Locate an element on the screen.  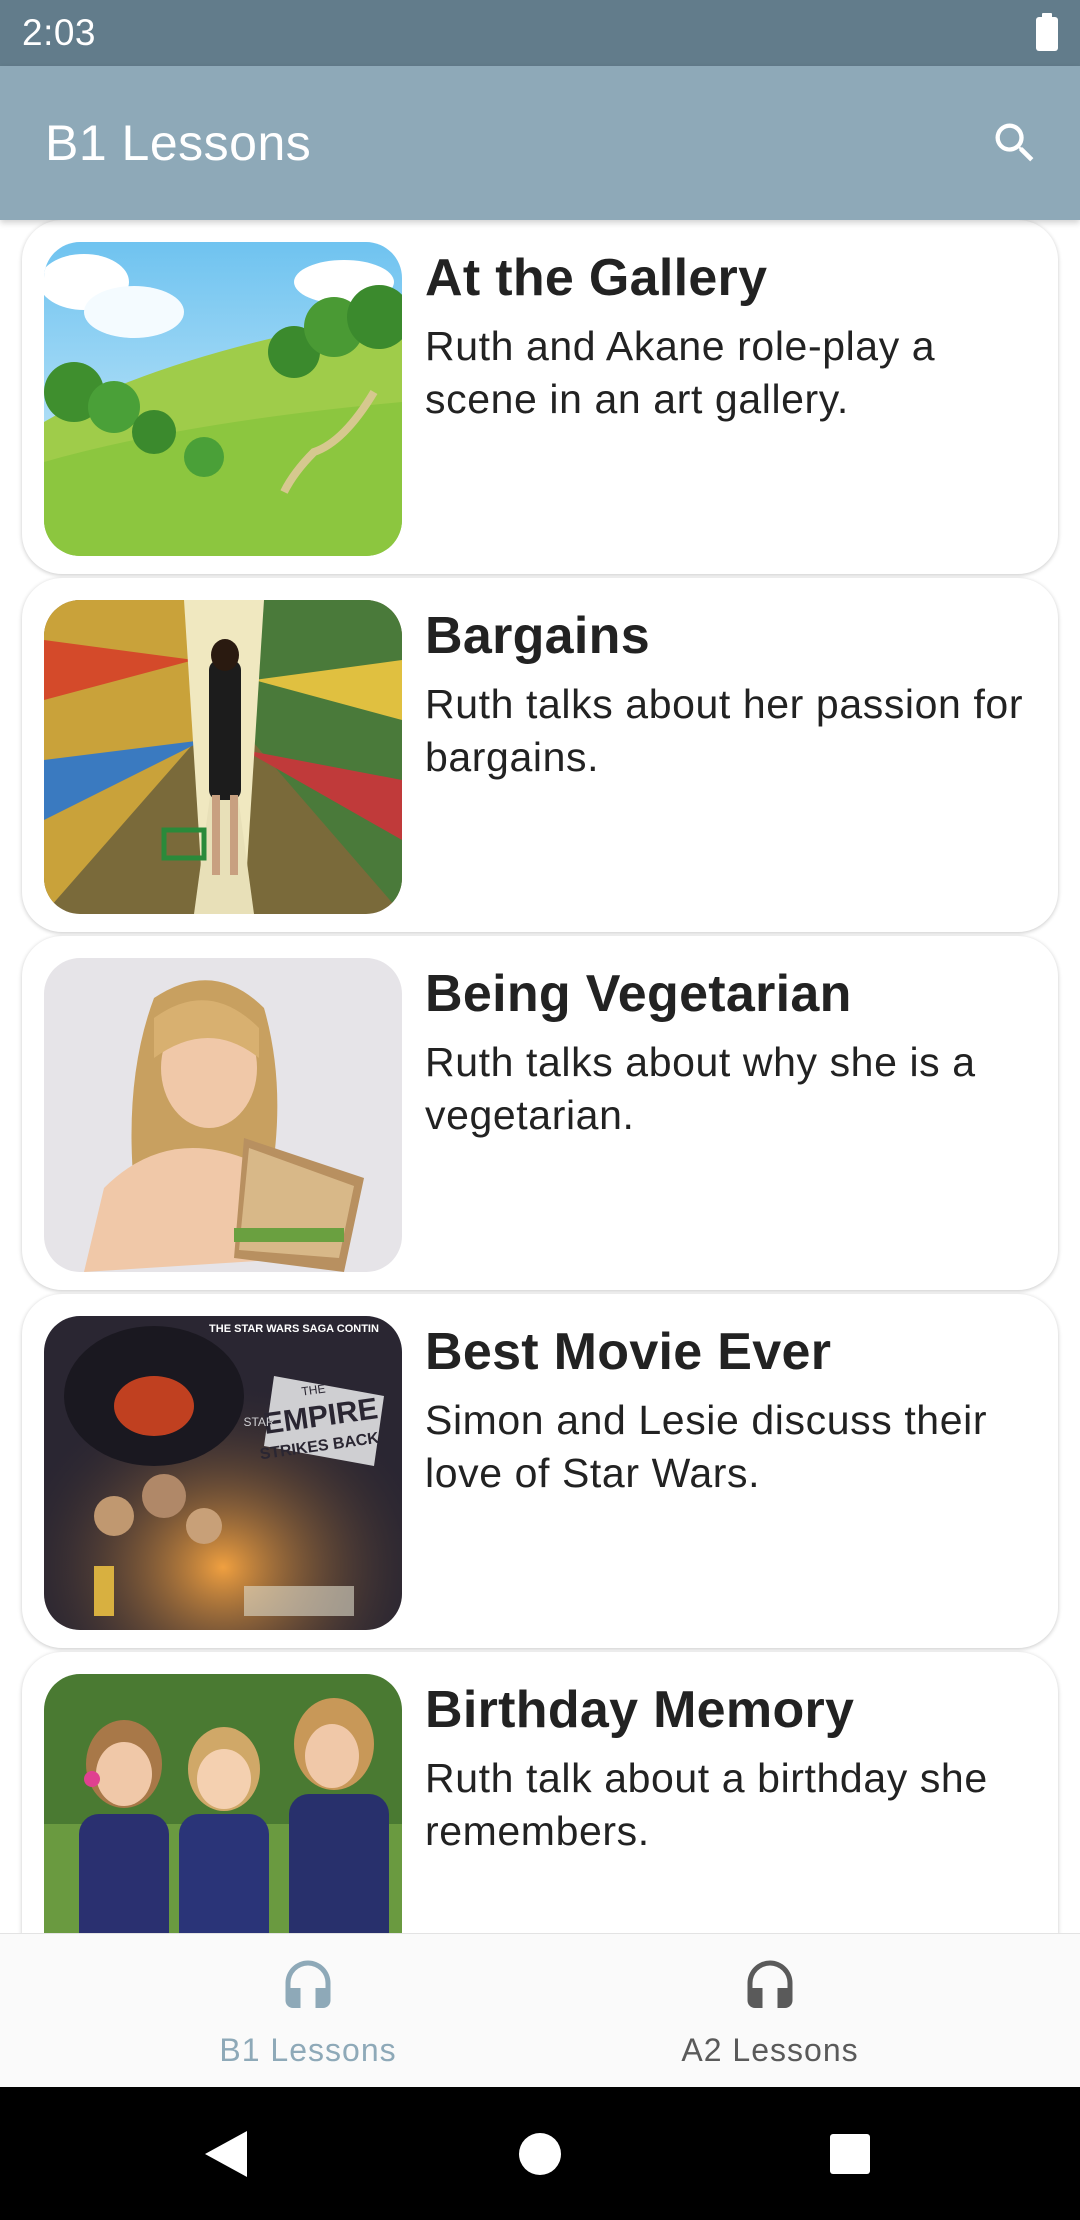
bottom-navigation: B1 Lessons A2 Lessons is located at coordinates (540, 2010).